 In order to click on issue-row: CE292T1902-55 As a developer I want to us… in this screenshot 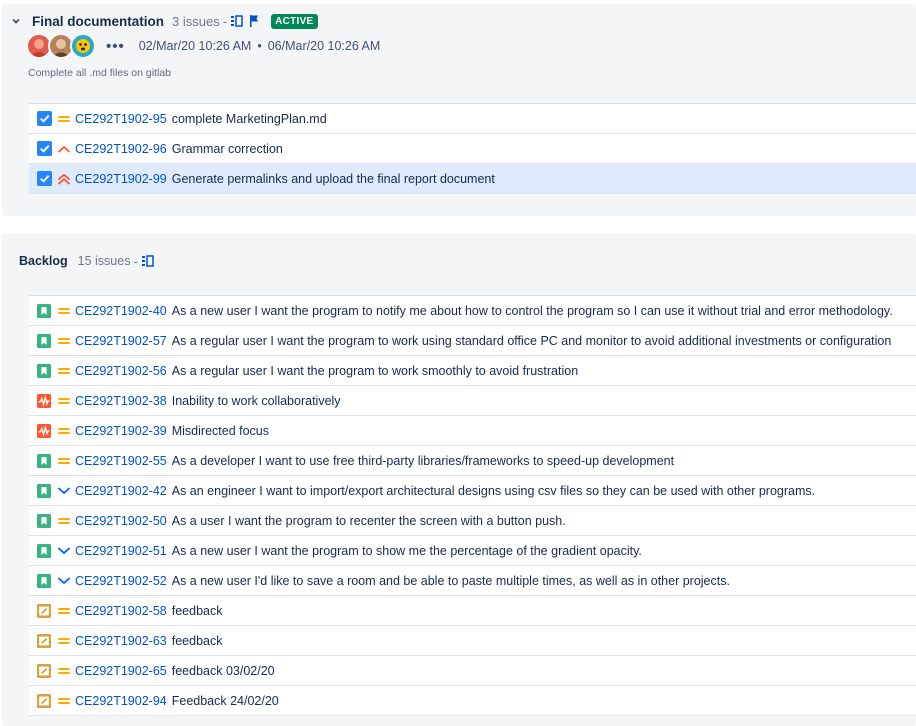, I will do `click(472, 461)`.